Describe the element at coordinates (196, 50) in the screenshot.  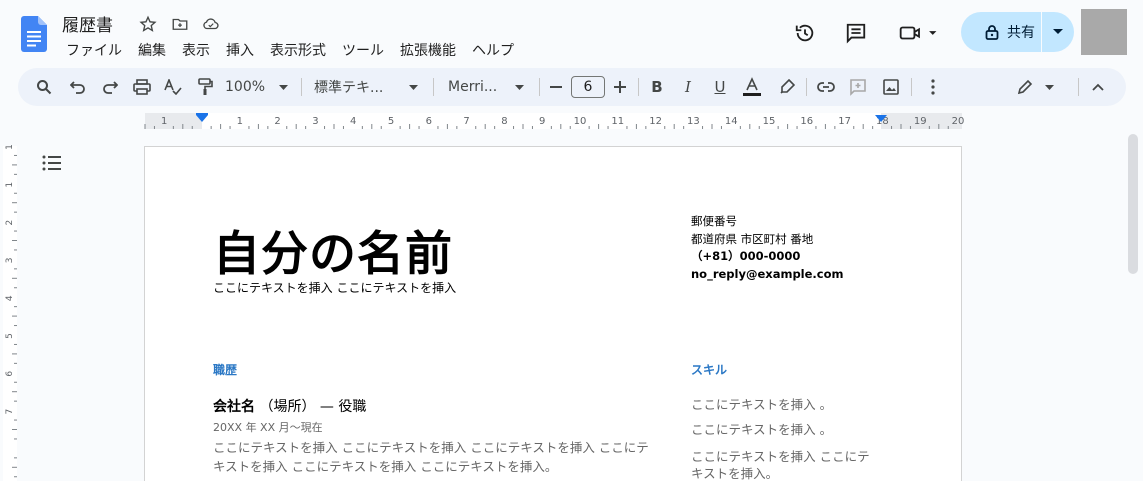
I see `menu-view: 表示` at that location.